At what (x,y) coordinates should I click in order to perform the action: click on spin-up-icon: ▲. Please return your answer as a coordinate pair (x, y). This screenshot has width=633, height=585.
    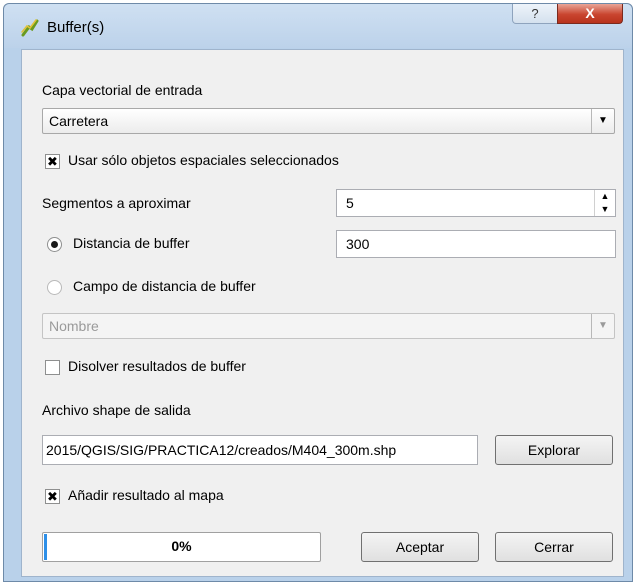
    Looking at the image, I should click on (605, 196).